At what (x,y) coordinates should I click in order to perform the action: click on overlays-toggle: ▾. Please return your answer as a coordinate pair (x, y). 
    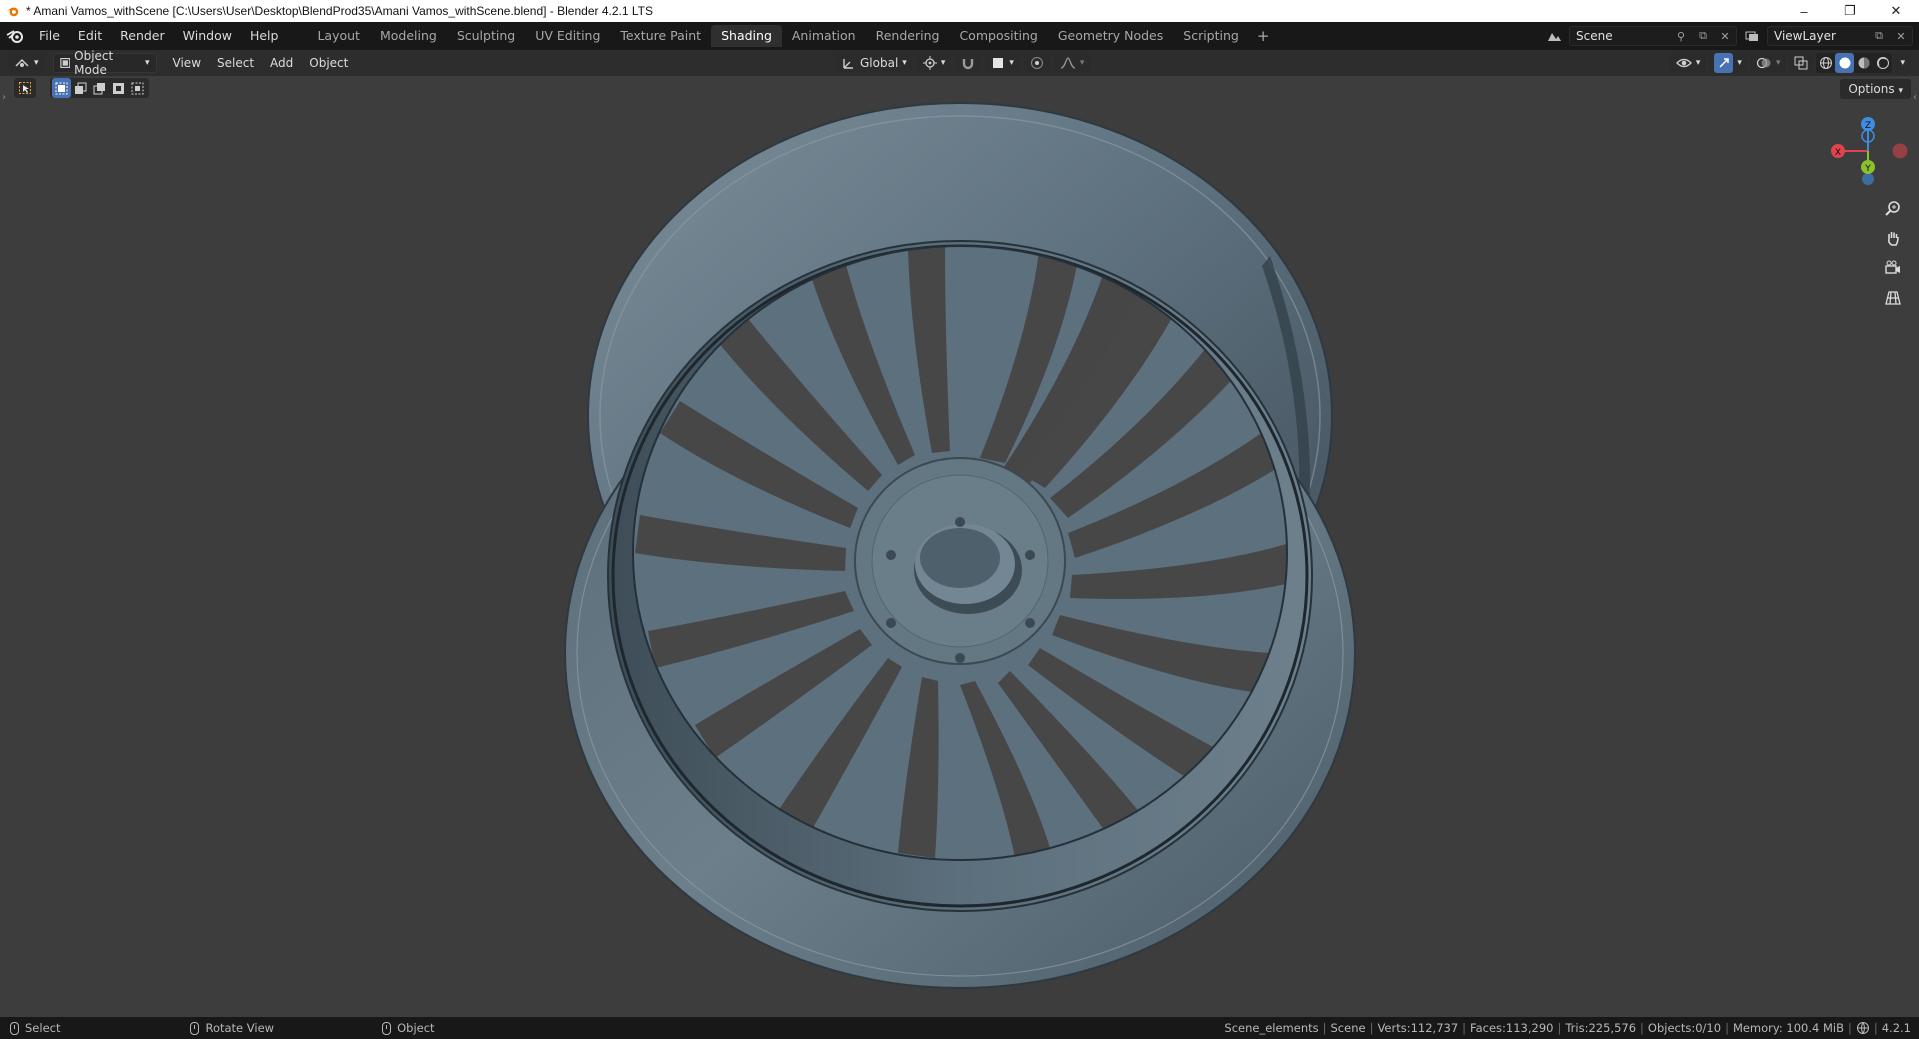
    Looking at the image, I should click on (1768, 63).